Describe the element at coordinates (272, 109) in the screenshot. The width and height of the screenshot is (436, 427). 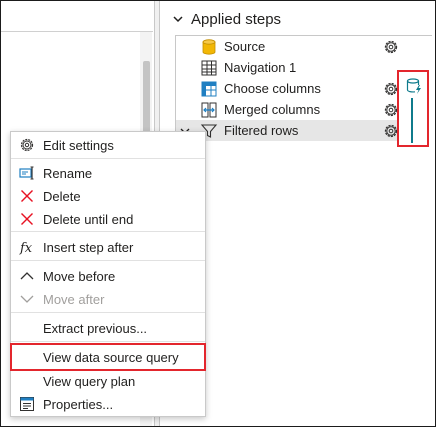
I see `step-label: Merged columns` at that location.